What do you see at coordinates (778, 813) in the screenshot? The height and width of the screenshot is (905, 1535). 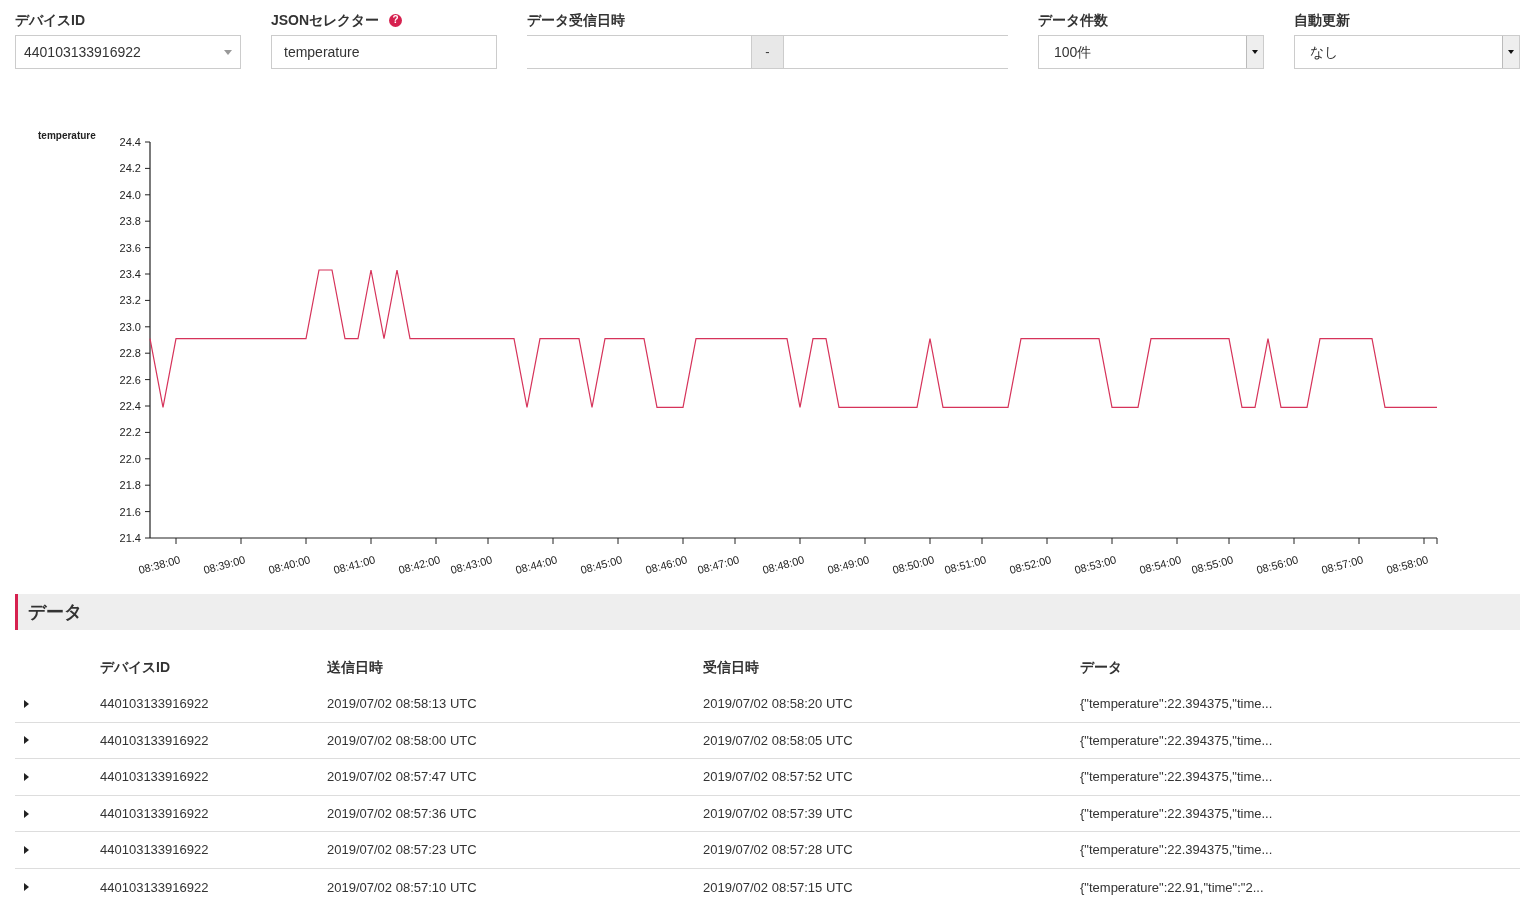 I see `table-cell-text: 2019/07/02 08:57:39 UTC` at bounding box center [778, 813].